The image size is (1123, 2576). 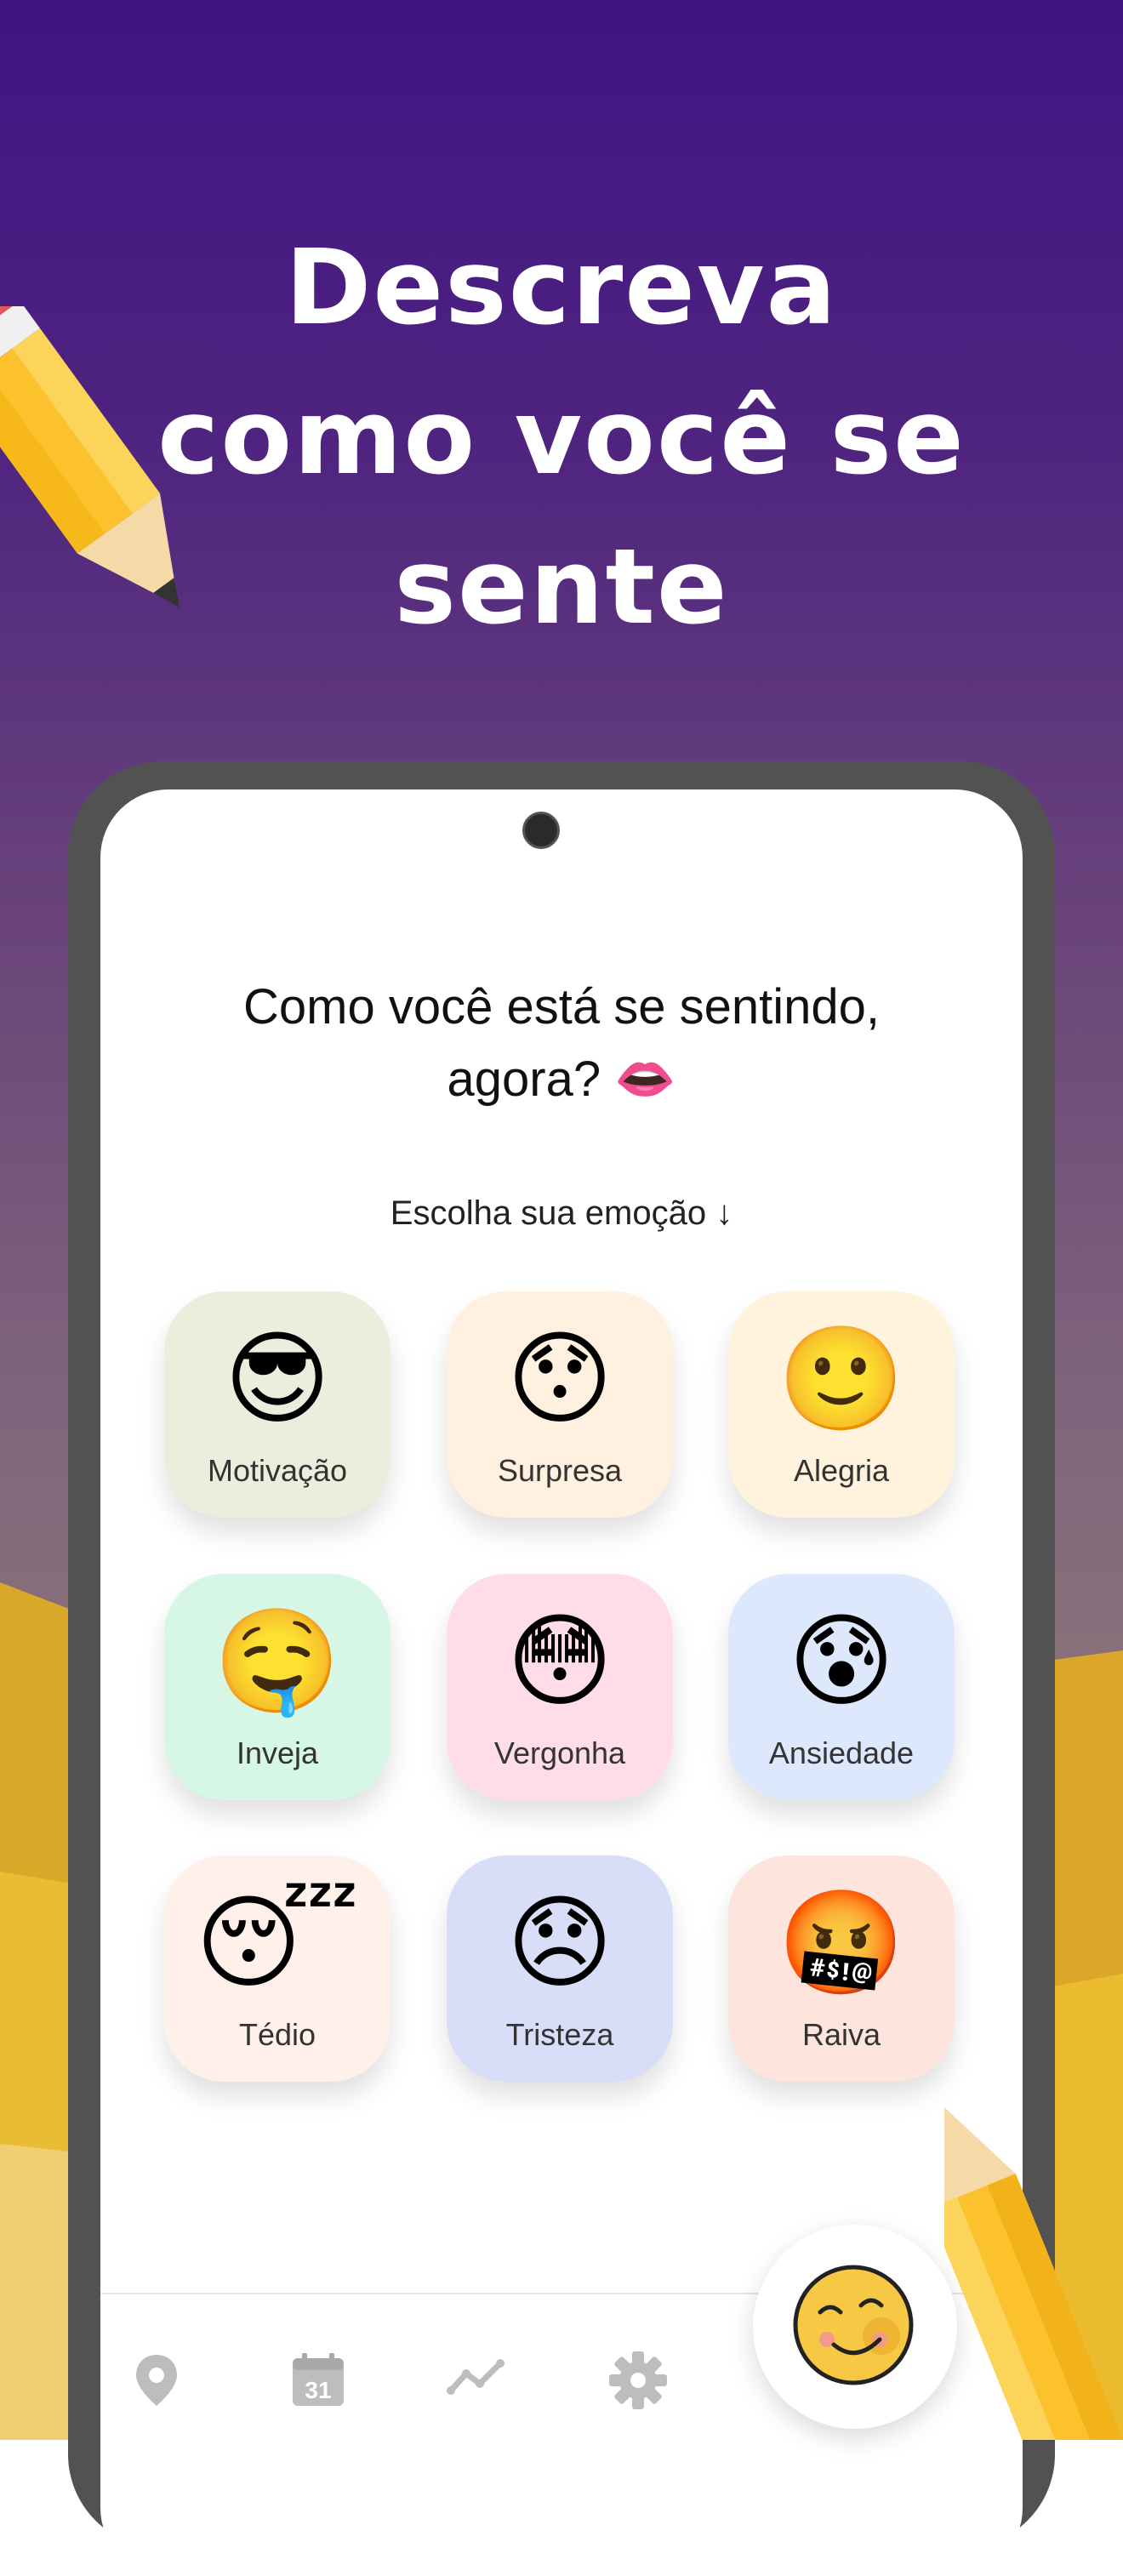 I want to click on emotion-card-ansiedade: 😰 Ansiedade, so click(x=841, y=1687).